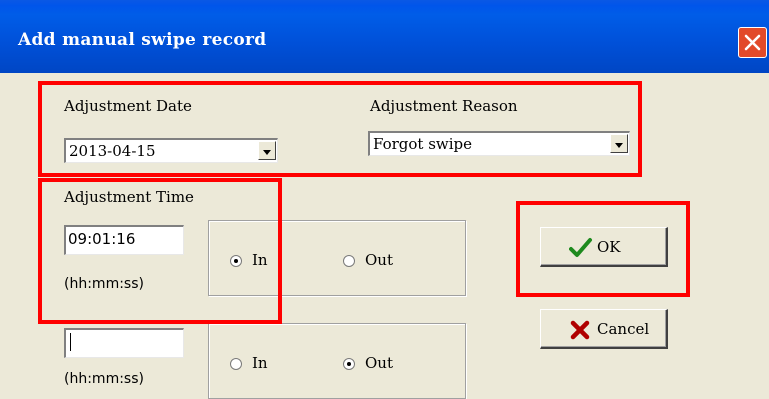 Image resolution: width=769 pixels, height=399 pixels. What do you see at coordinates (580, 330) in the screenshot?
I see `x-icon` at bounding box center [580, 330].